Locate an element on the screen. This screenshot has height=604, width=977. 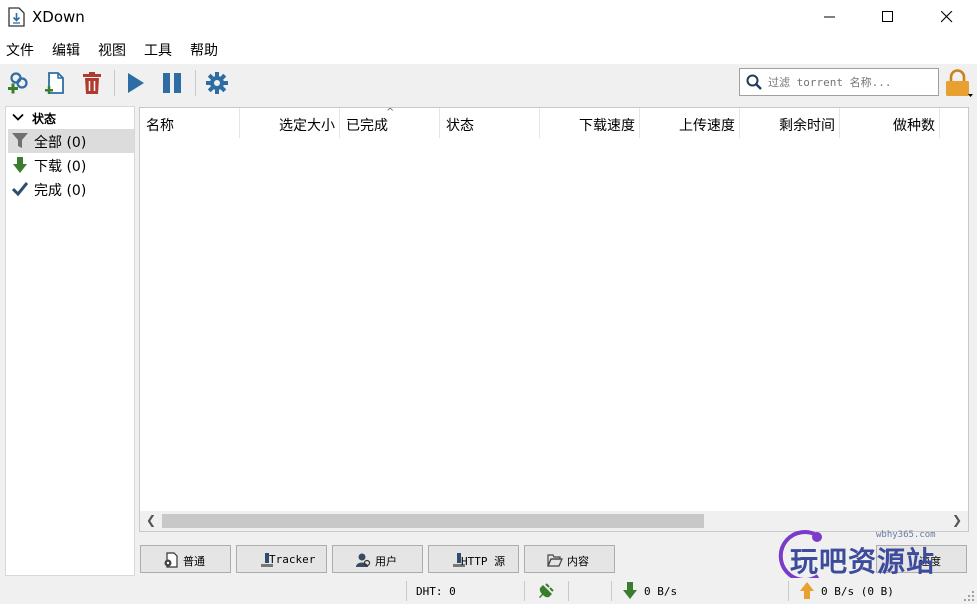
minimize-icon is located at coordinates (829, 17).